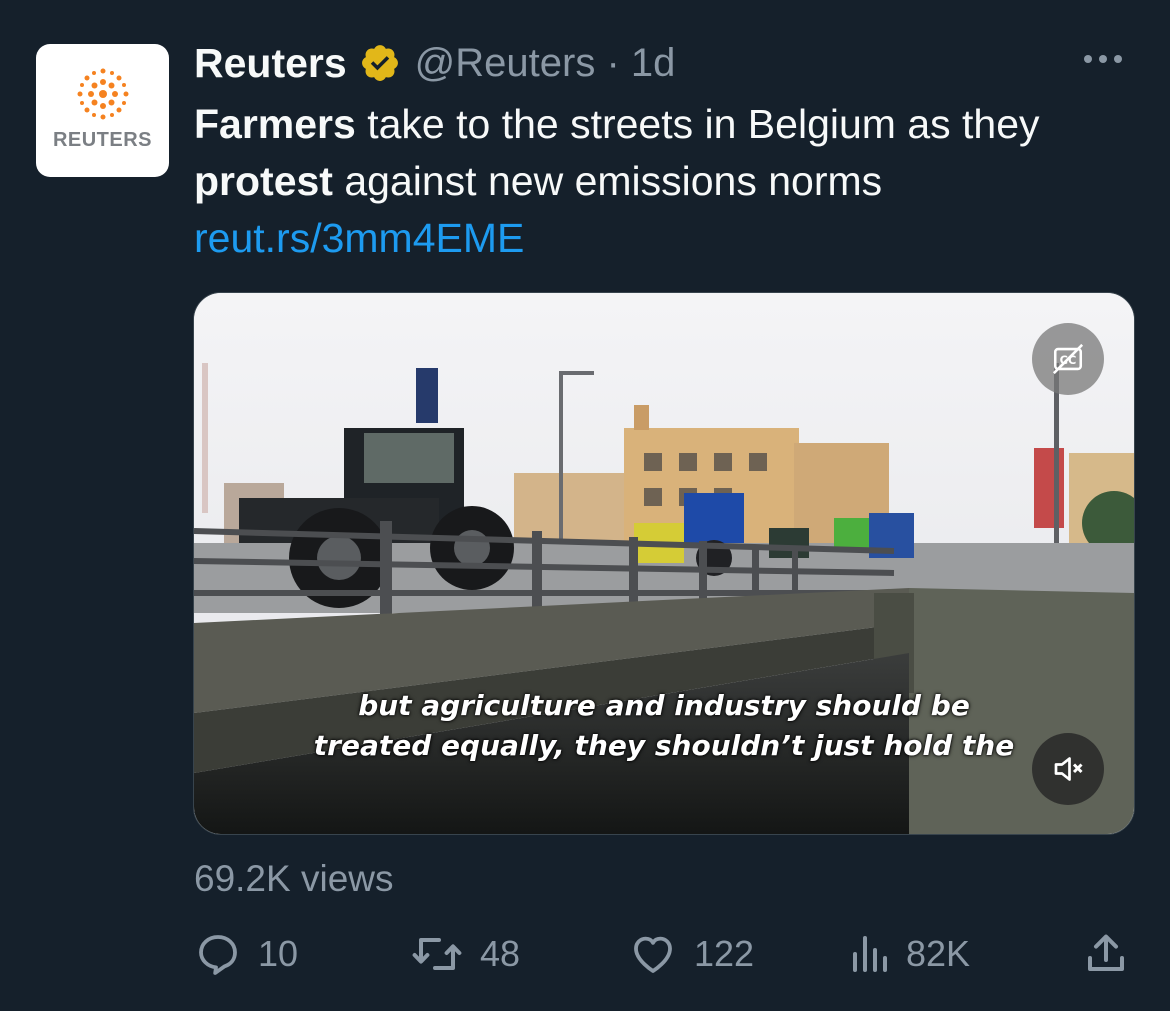 The width and height of the screenshot is (1170, 1011). I want to click on analytics-icon, so click(870, 954).